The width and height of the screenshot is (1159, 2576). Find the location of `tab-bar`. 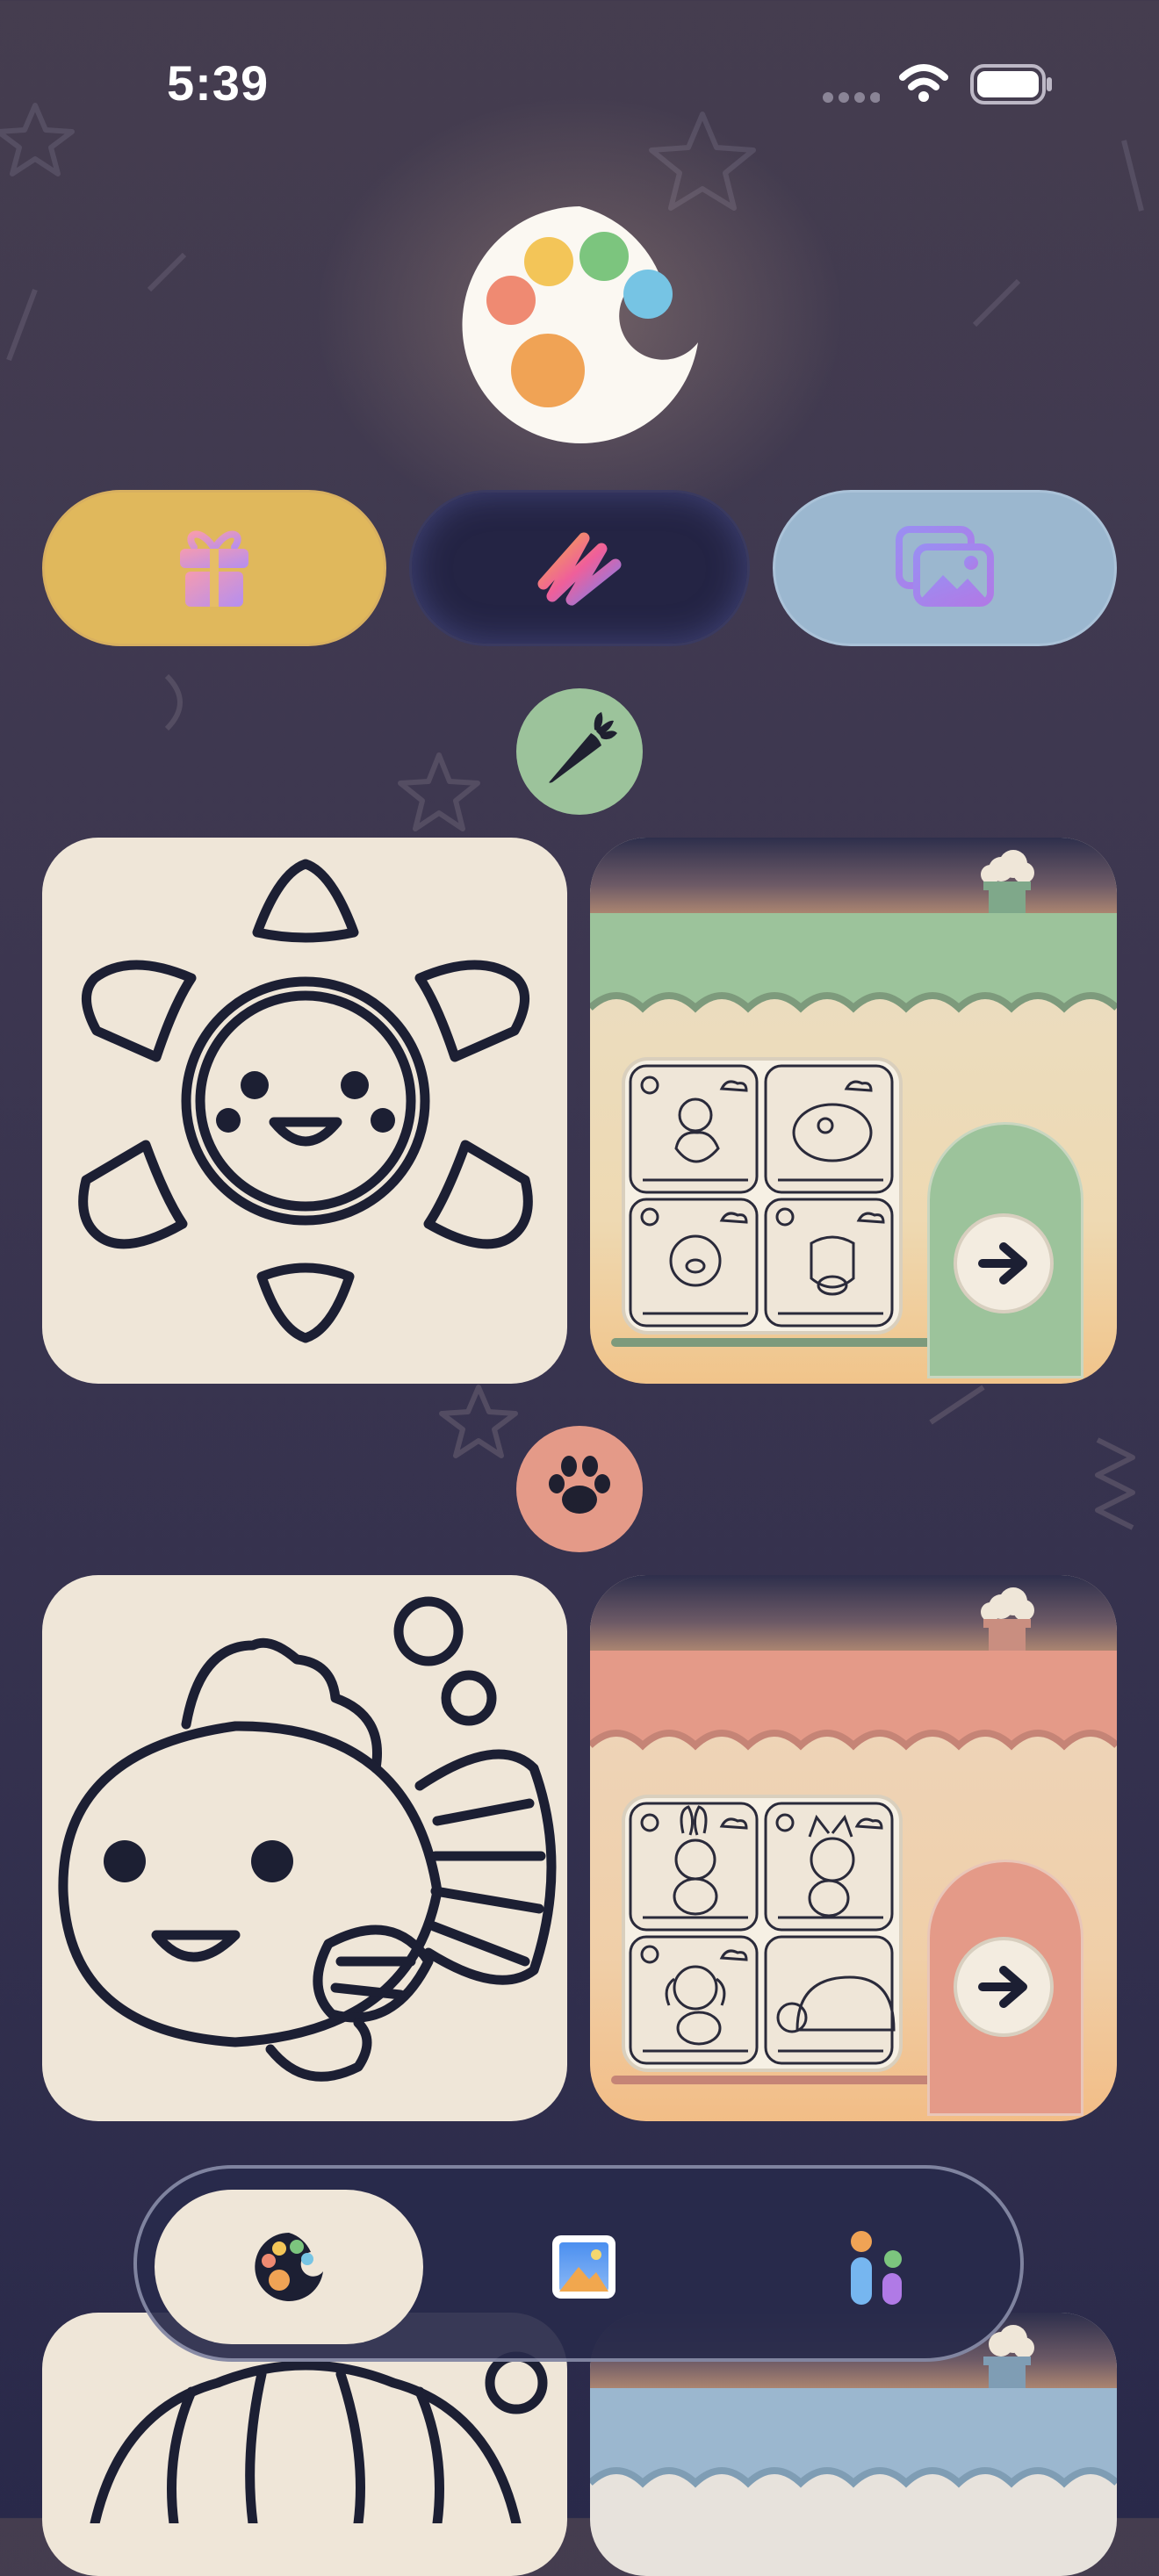

tab-bar is located at coordinates (578, 2263).